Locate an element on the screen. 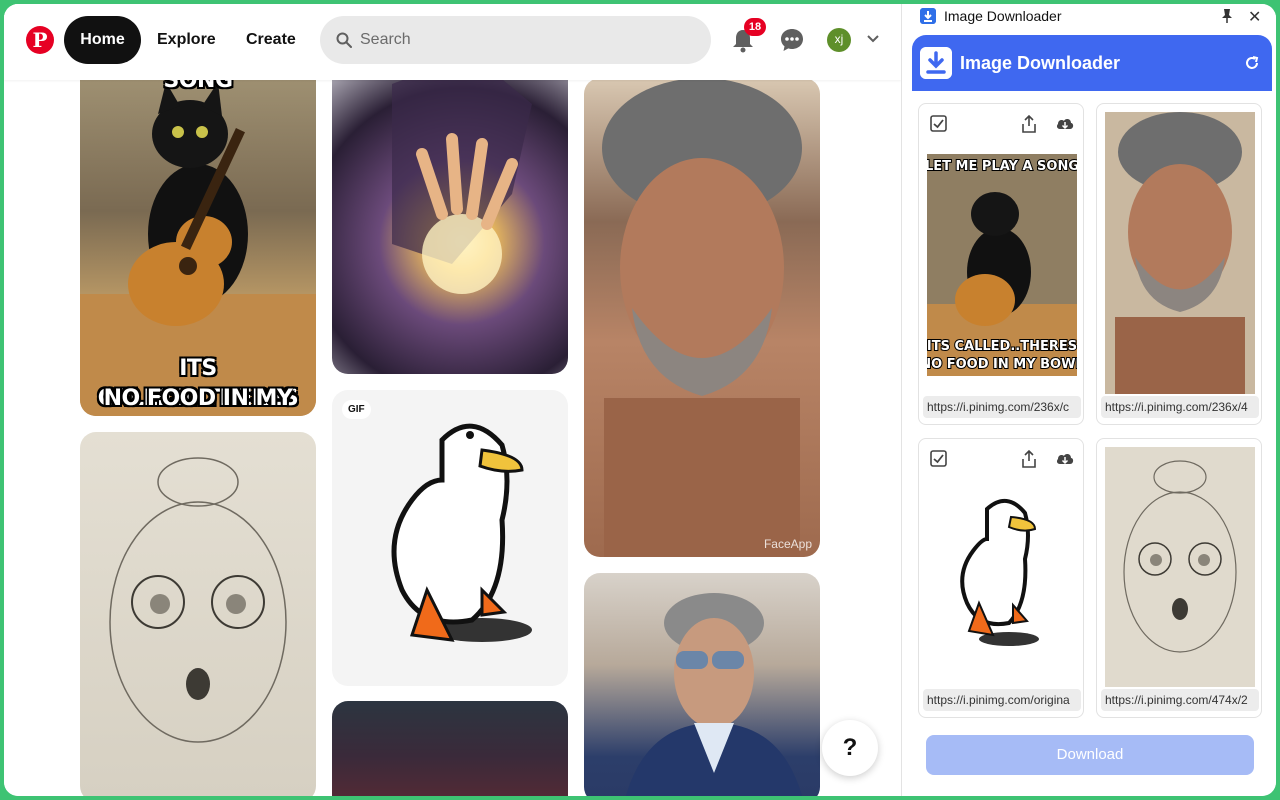 The height and width of the screenshot is (800, 1280). portrait-illustration is located at coordinates (702, 317).